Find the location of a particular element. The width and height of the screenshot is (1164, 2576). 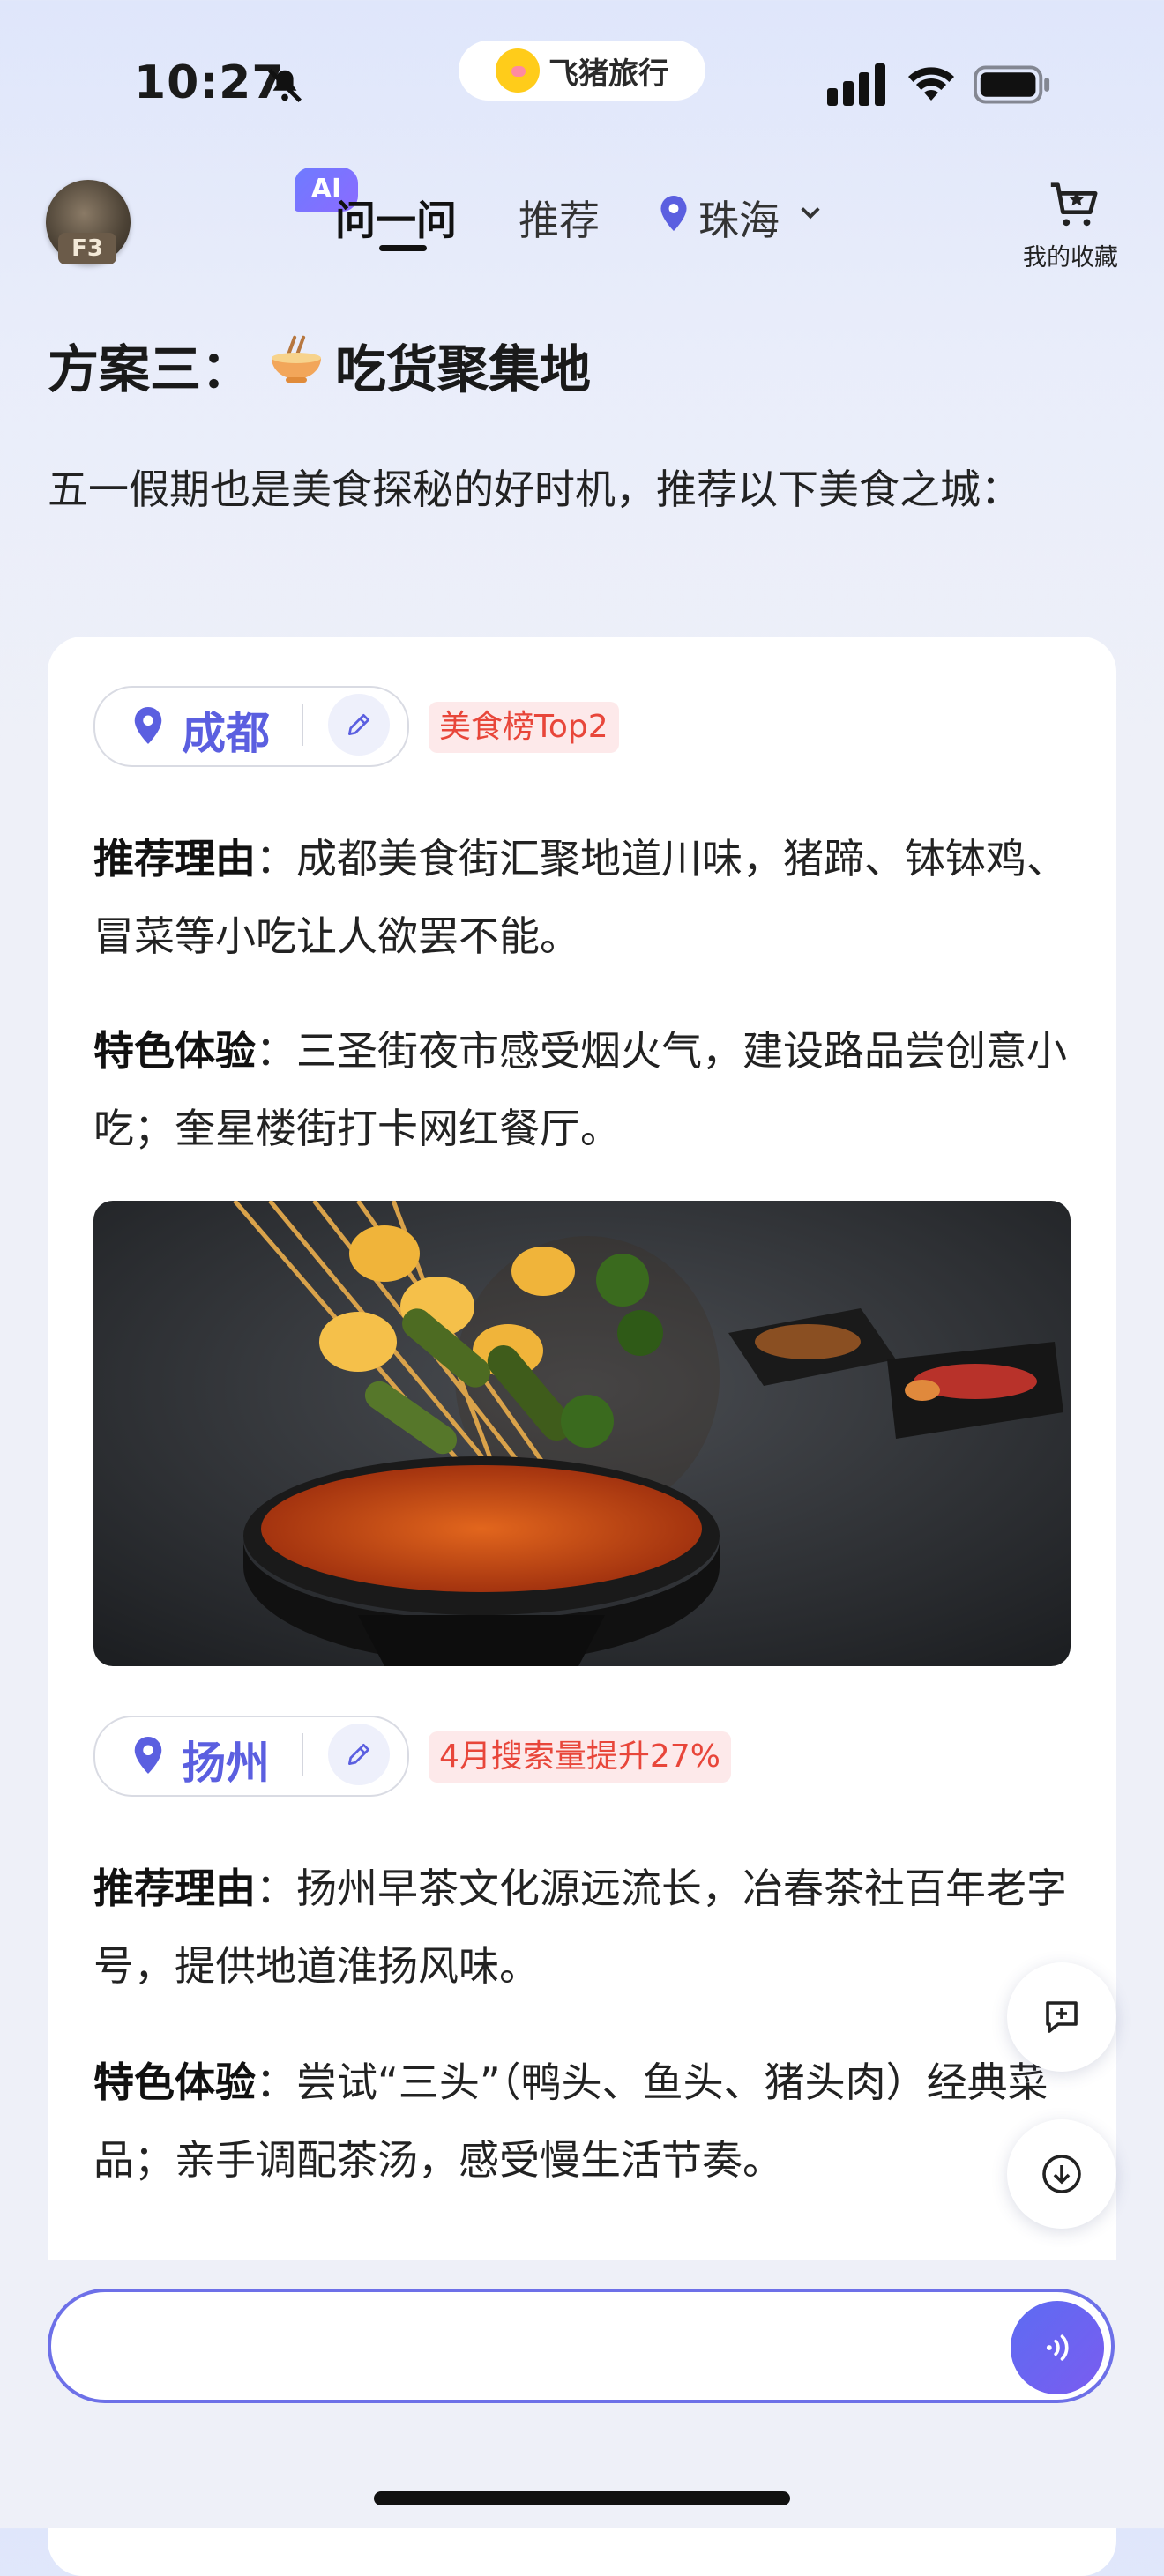

plan-title: 吃货聚集地 is located at coordinates (463, 369).